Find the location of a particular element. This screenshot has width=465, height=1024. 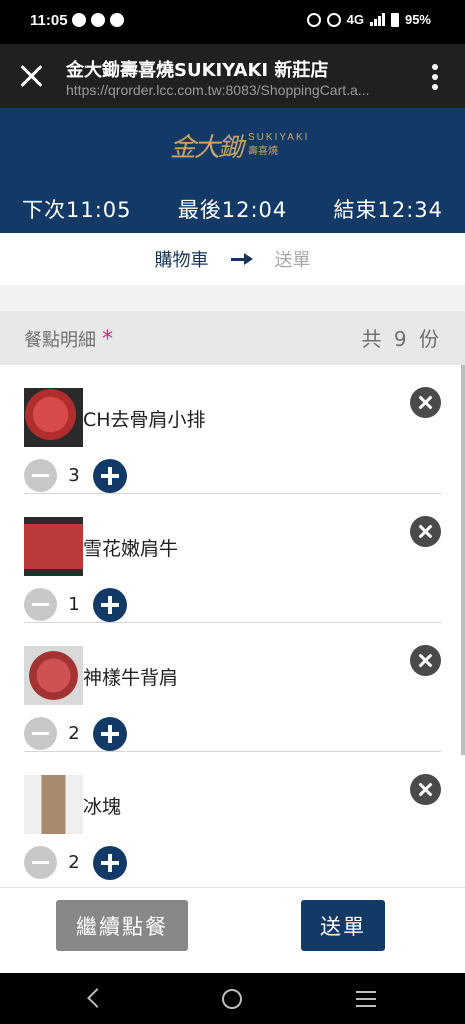

step-cart: 購物車 is located at coordinates (181, 260).